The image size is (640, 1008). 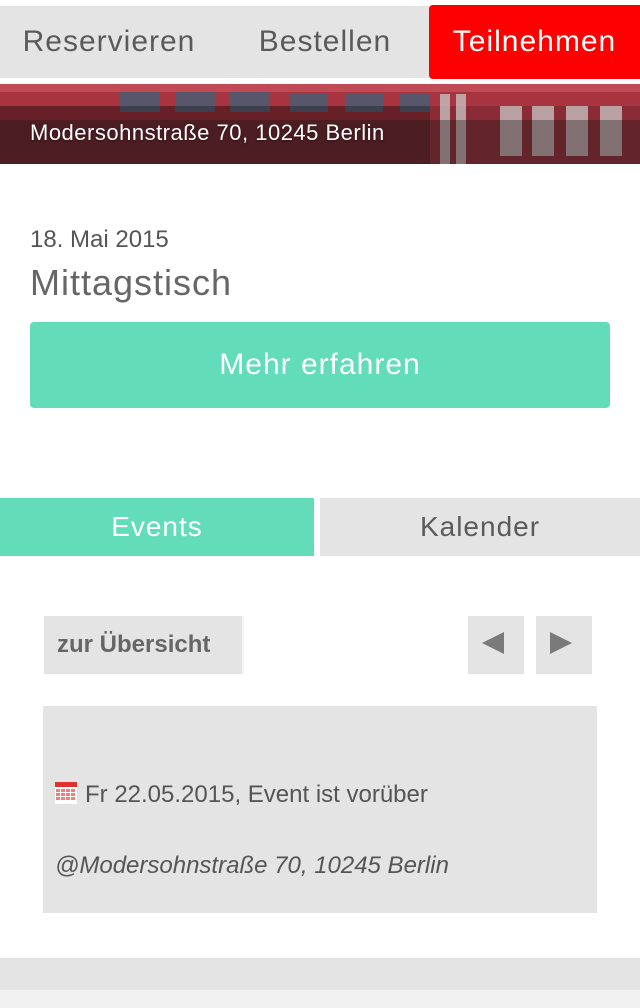 What do you see at coordinates (99, 239) in the screenshot?
I see `event-date: 18. Mai 2015` at bounding box center [99, 239].